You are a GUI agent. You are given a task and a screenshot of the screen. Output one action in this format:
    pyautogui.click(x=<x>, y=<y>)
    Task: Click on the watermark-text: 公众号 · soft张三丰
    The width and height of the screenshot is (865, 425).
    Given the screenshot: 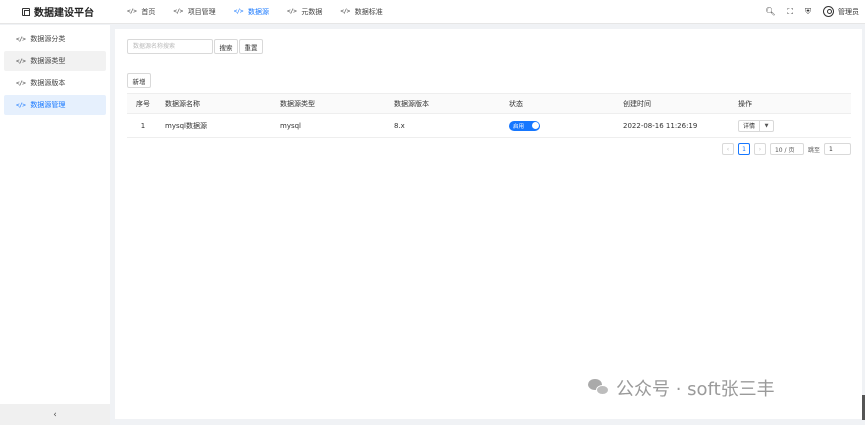 What is the action you would take?
    pyautogui.click(x=695, y=389)
    